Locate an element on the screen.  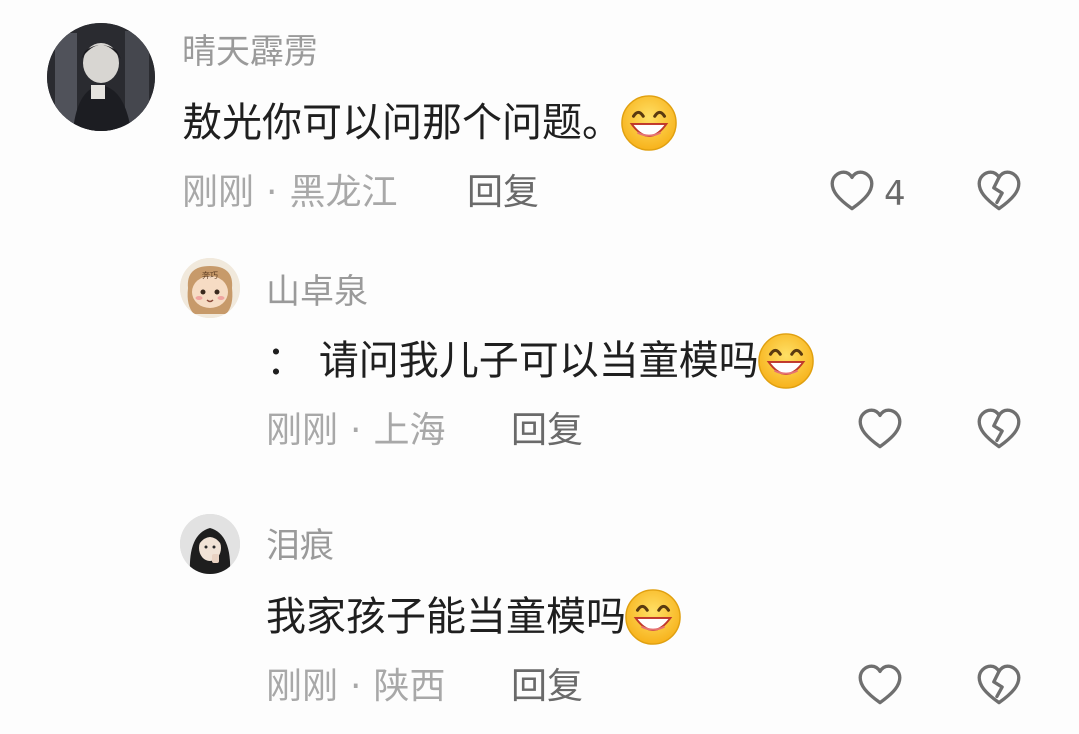
comment-meta: 刚刚 · 上海 is located at coordinates (355, 431).